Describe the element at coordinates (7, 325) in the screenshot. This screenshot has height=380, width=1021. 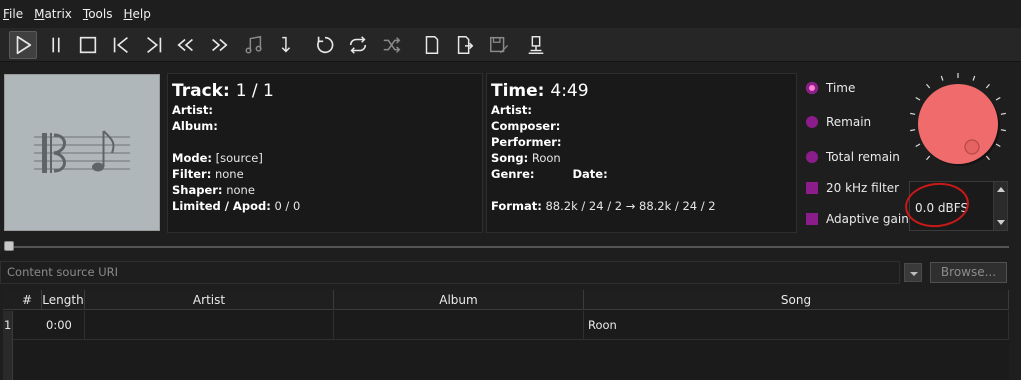
I see `row-header-1: 1` at that location.